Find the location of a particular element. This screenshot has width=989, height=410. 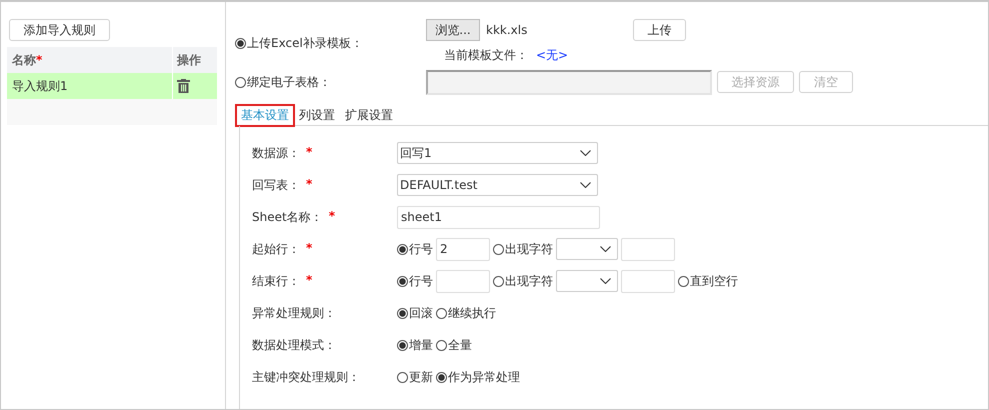

input-field: sheet1 is located at coordinates (498, 217).